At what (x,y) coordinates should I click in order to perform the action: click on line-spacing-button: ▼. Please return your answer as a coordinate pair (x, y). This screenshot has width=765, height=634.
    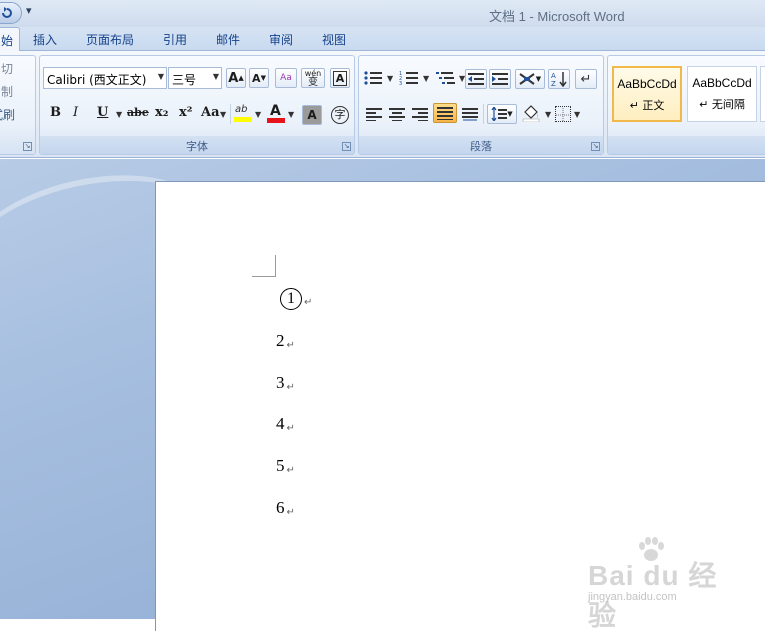
    Looking at the image, I should click on (502, 114).